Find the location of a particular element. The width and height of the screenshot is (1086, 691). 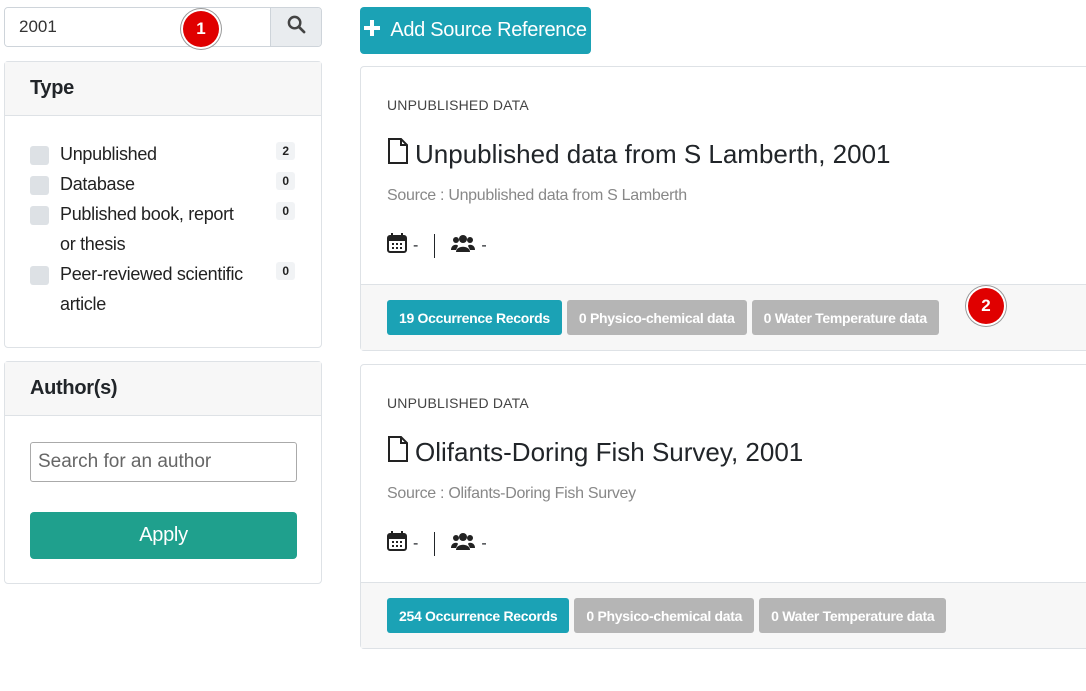

search-icon is located at coordinates (296, 27).